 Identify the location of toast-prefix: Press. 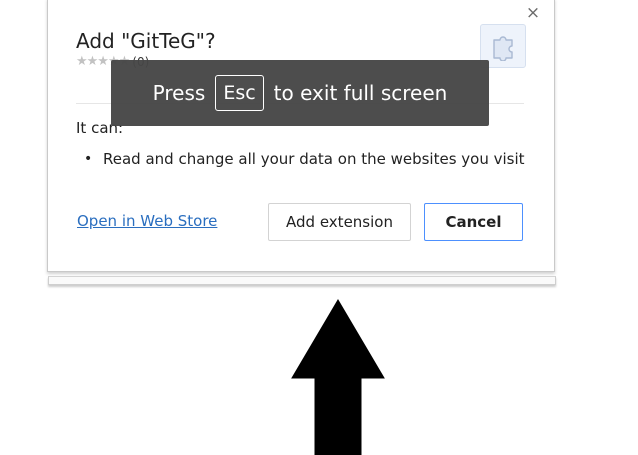
(179, 93).